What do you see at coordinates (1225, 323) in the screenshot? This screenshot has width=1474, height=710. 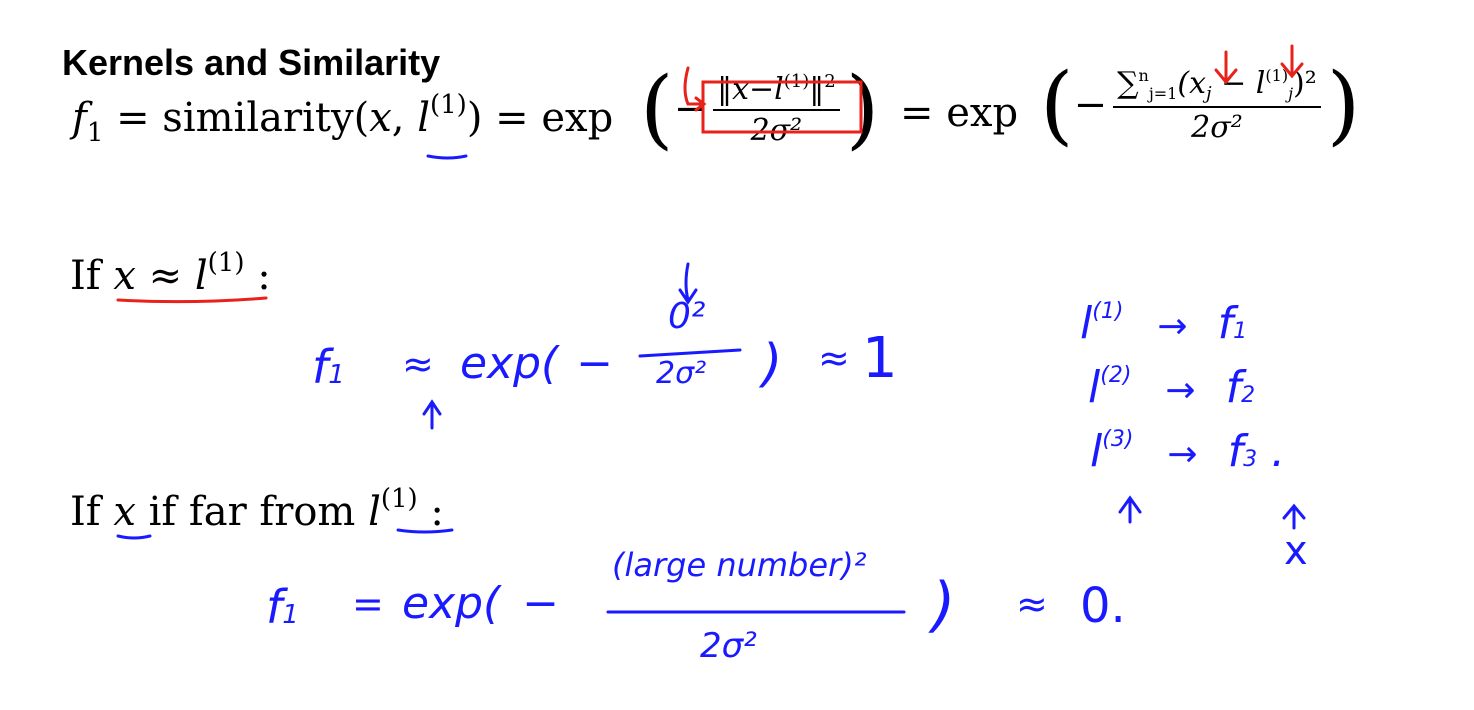 I see `mapping-1-f: f` at bounding box center [1225, 323].